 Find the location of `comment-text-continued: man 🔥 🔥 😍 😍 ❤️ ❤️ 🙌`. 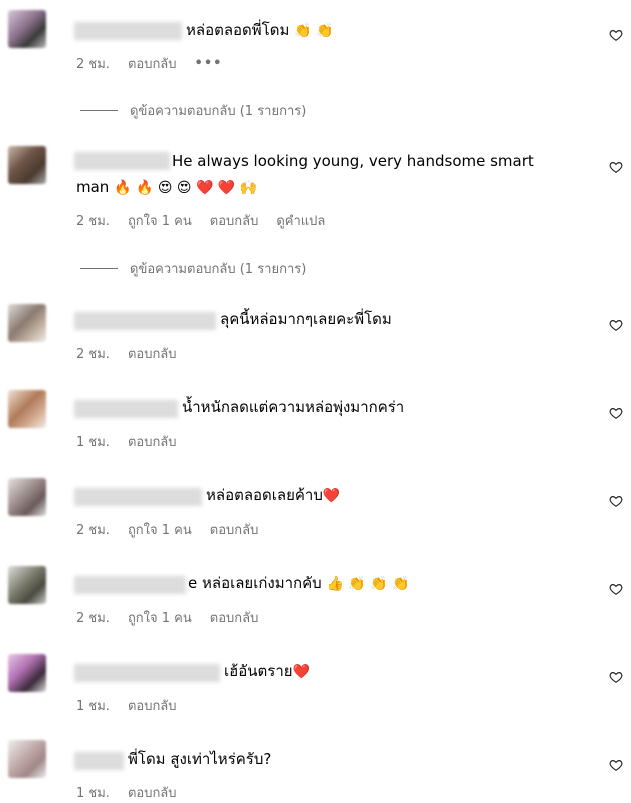

comment-text-continued: man 🔥 🔥 😍 😍 ❤️ ❤️ 🙌 is located at coordinates (167, 187).